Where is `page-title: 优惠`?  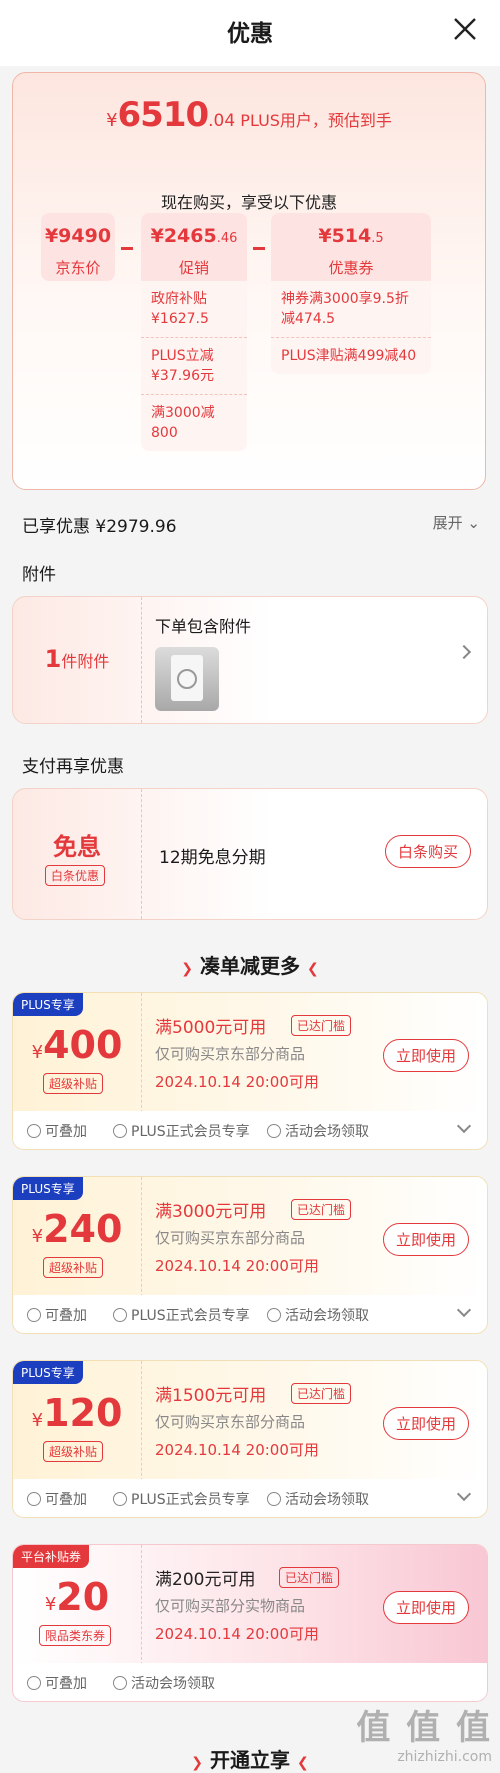 page-title: 优惠 is located at coordinates (250, 34).